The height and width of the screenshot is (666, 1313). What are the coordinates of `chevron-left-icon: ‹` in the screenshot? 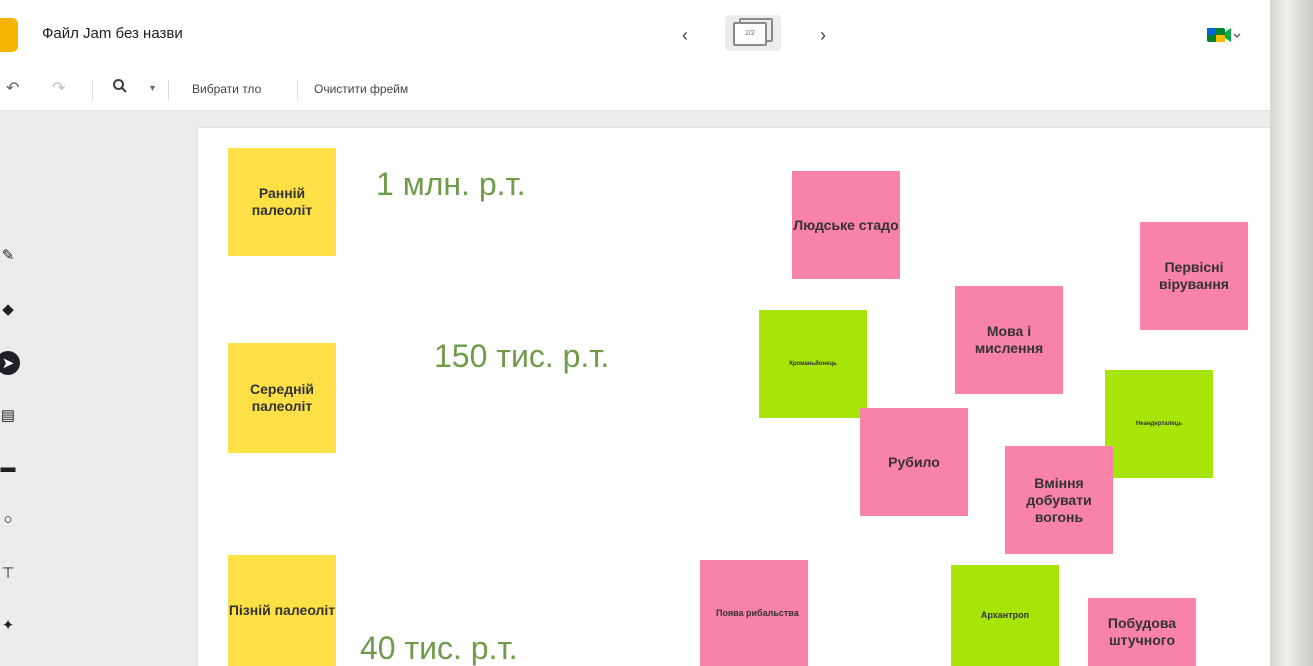 It's located at (685, 35).